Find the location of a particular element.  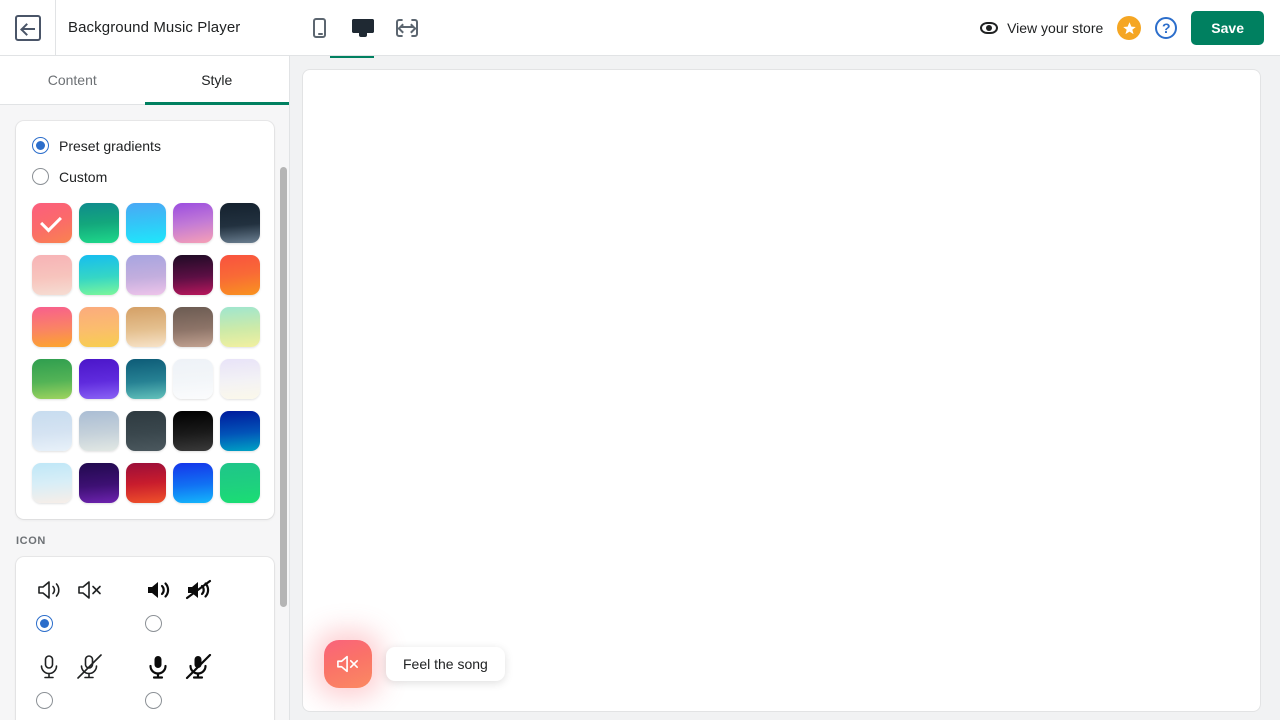

speaker-on-outline-icon is located at coordinates (49, 590).